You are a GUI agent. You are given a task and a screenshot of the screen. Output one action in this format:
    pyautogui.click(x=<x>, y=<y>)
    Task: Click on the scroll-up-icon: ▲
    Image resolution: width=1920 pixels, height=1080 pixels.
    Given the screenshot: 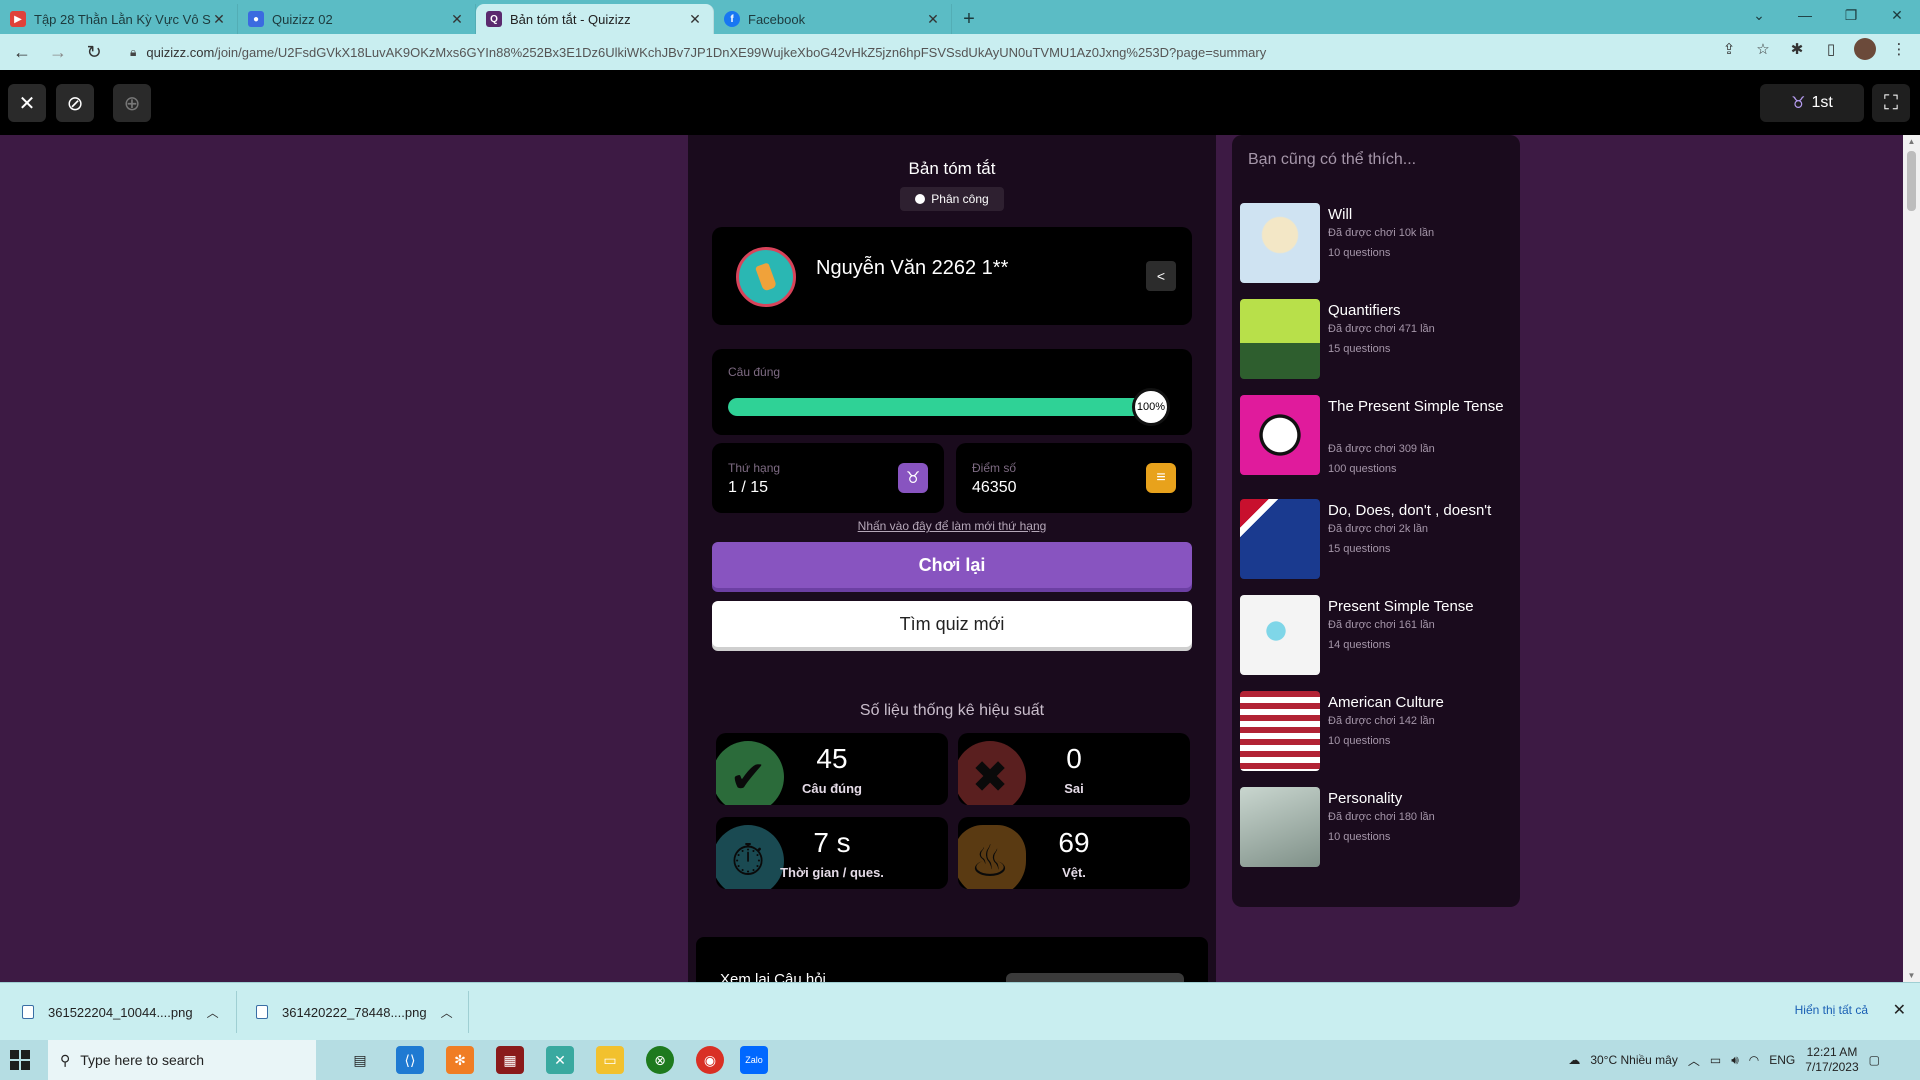 What is the action you would take?
    pyautogui.click(x=1911, y=141)
    